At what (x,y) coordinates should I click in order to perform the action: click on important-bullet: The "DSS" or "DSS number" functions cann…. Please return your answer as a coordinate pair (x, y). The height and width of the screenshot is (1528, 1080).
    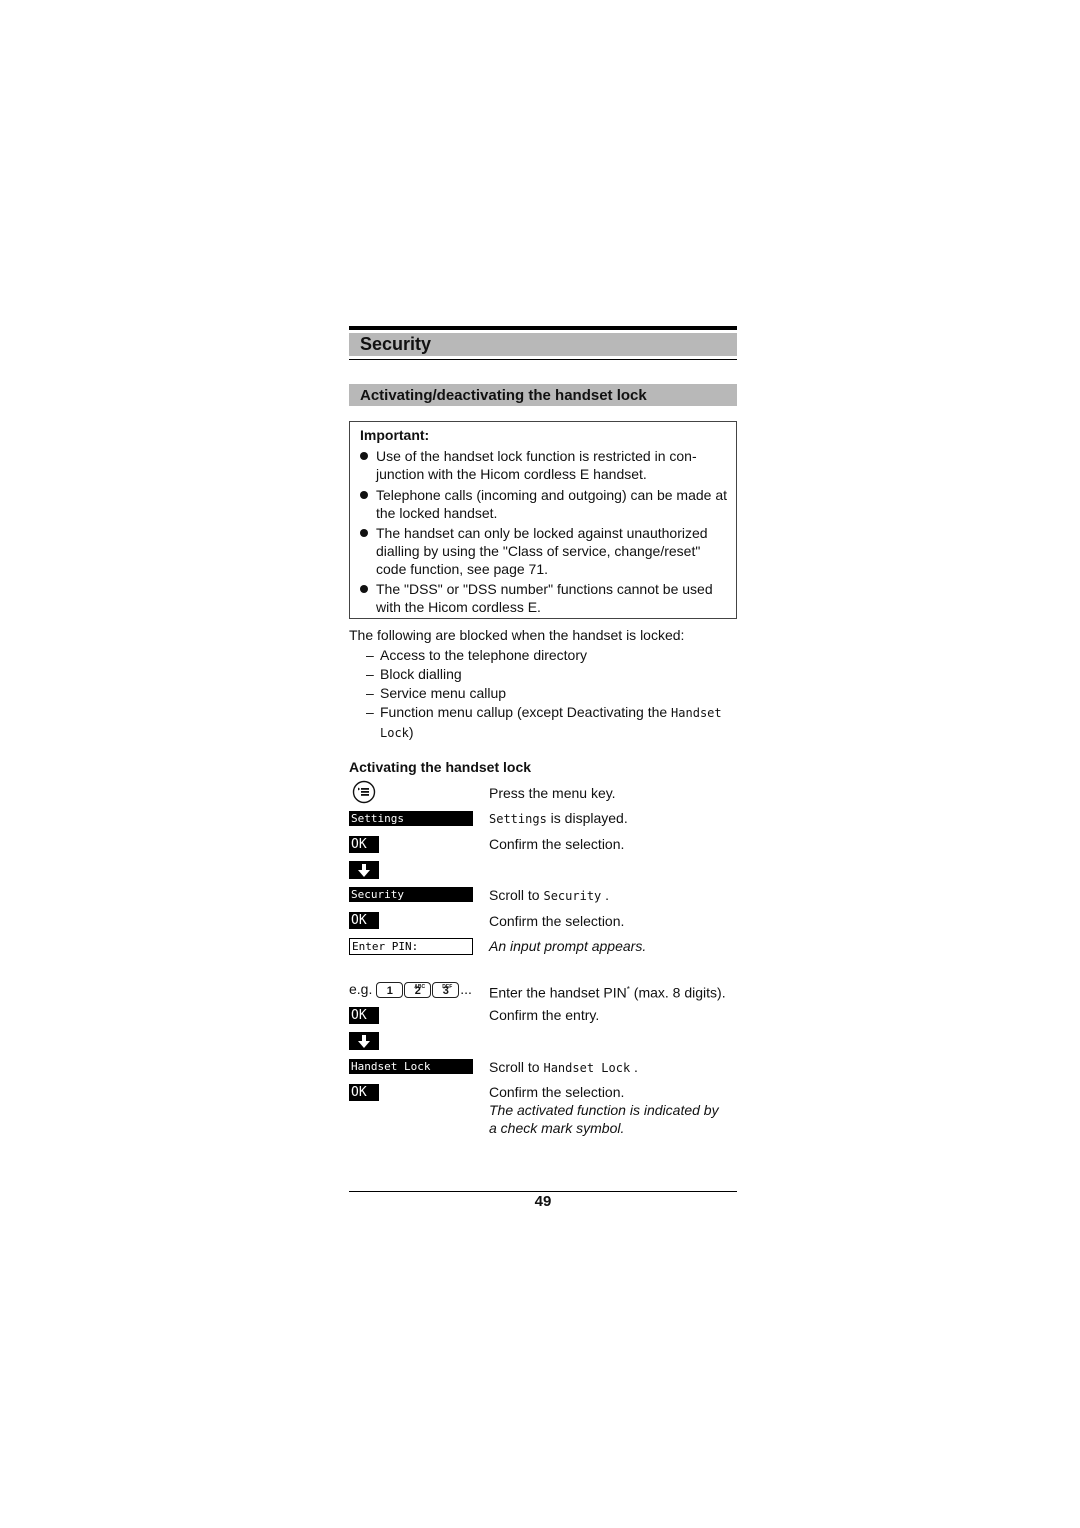
    Looking at the image, I should click on (545, 598).